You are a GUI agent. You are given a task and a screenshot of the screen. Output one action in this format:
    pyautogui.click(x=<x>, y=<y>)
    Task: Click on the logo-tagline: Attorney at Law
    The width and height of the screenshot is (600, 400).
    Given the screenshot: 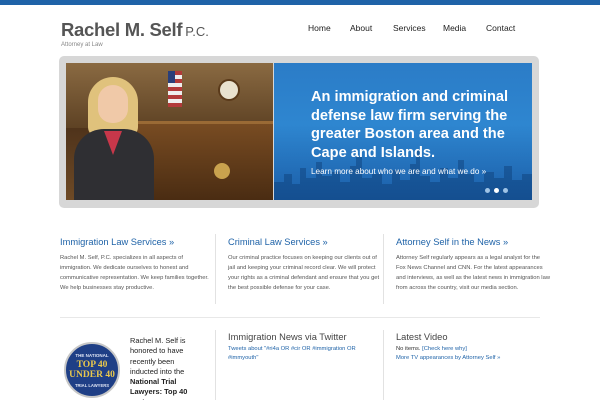 What is the action you would take?
    pyautogui.click(x=82, y=45)
    